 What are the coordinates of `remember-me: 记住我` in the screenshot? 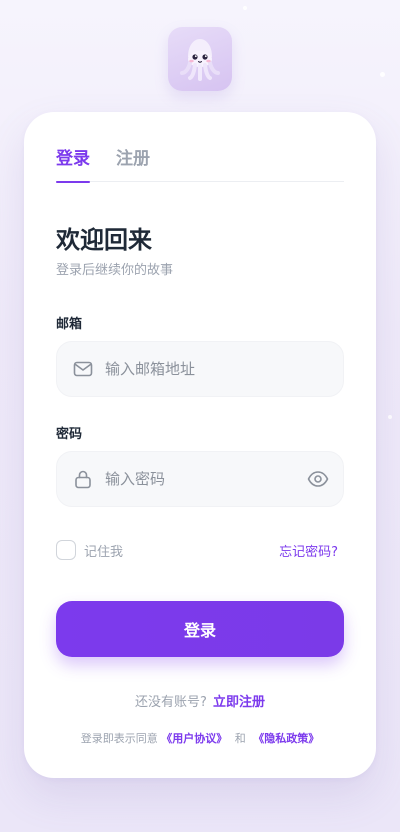 It's located at (89, 550).